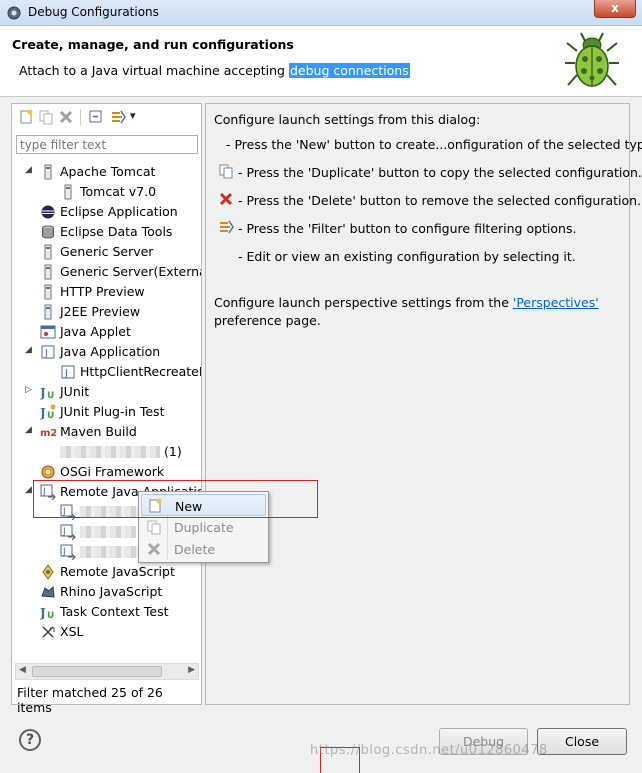  Describe the element at coordinates (106, 632) in the screenshot. I see `tree-item-xsl: XSL` at that location.